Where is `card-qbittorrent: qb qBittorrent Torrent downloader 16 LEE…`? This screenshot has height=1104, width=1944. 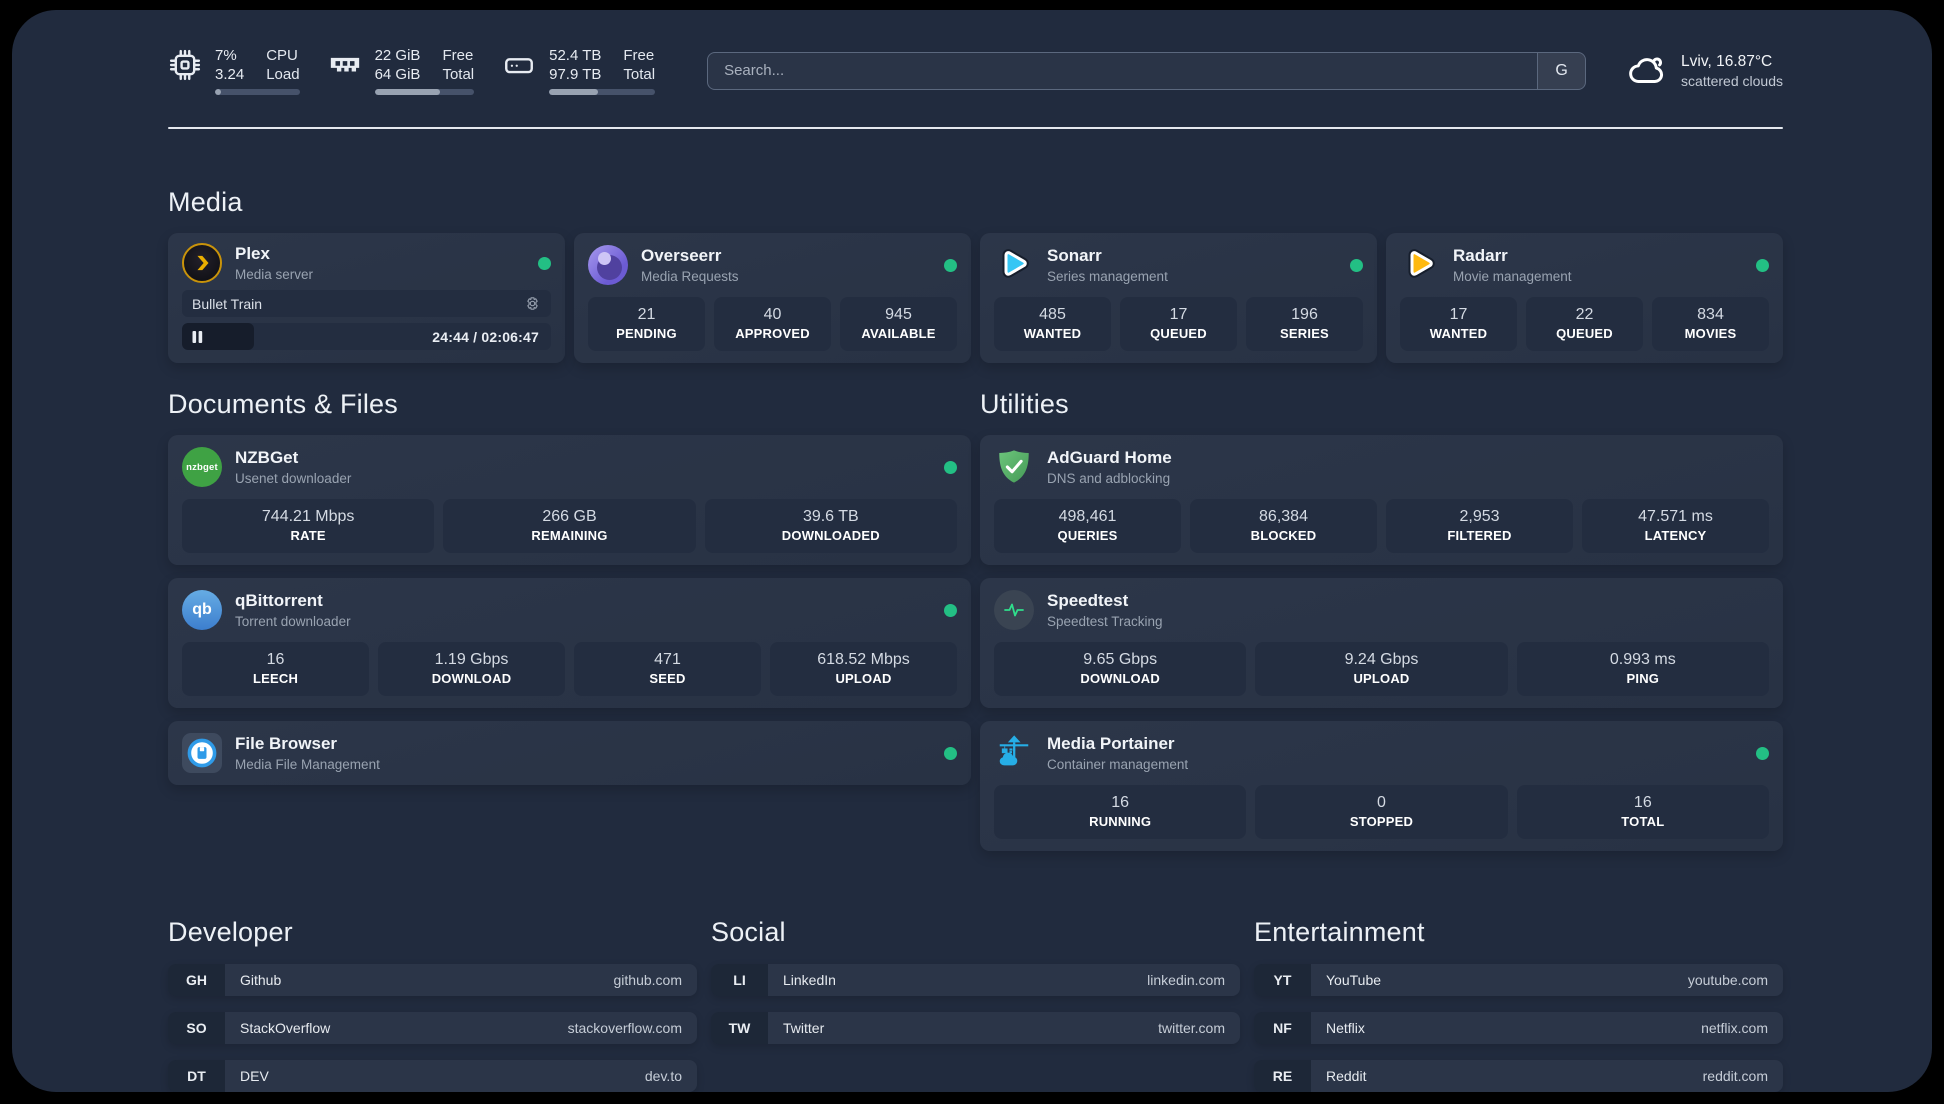
card-qbittorrent: qb qBittorrent Torrent downloader 16 LEE… is located at coordinates (569, 643).